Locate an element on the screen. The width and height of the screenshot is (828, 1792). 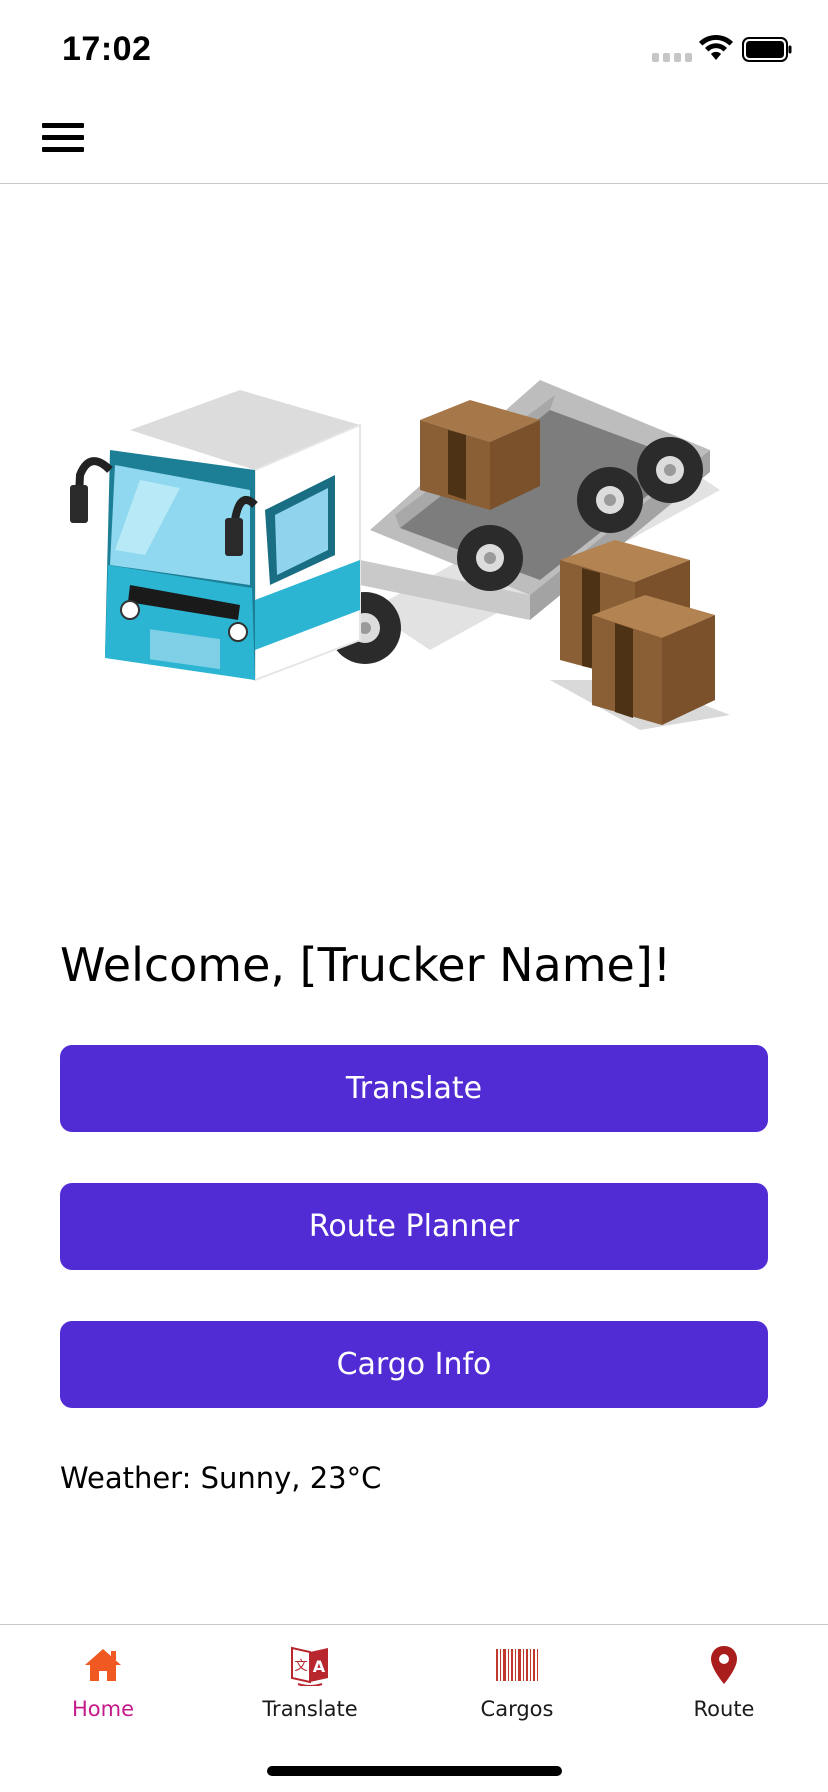
tab-translate-label: Translate is located at coordinates (310, 1709).